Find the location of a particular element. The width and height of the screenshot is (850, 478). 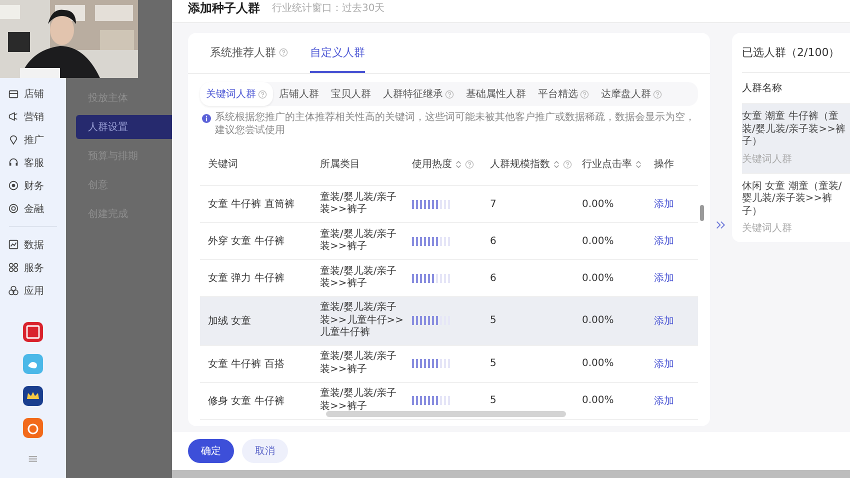

panel-title: 已选人群（2/100） is located at coordinates (791, 53).